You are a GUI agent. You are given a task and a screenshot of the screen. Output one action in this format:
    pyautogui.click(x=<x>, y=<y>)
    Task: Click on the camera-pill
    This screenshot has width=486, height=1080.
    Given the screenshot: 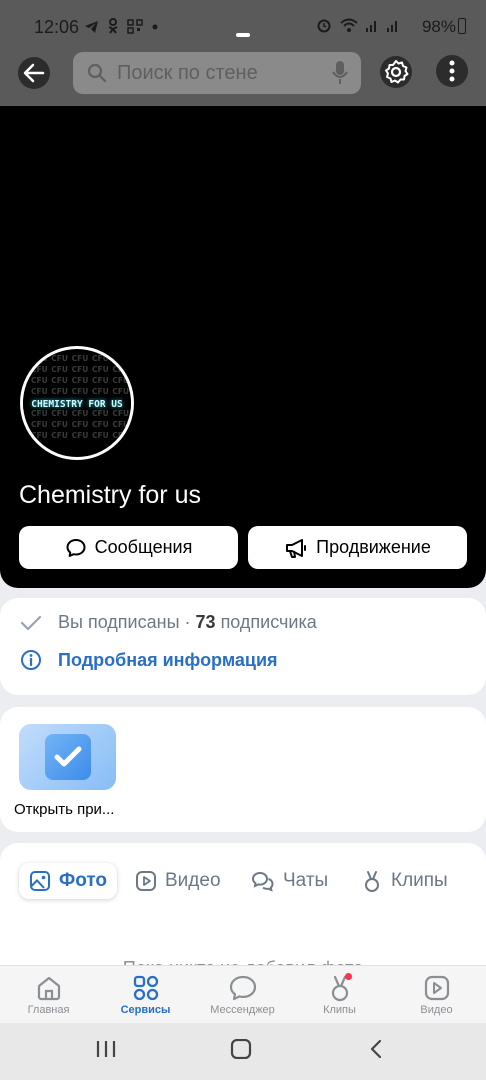 What is the action you would take?
    pyautogui.click(x=243, y=35)
    